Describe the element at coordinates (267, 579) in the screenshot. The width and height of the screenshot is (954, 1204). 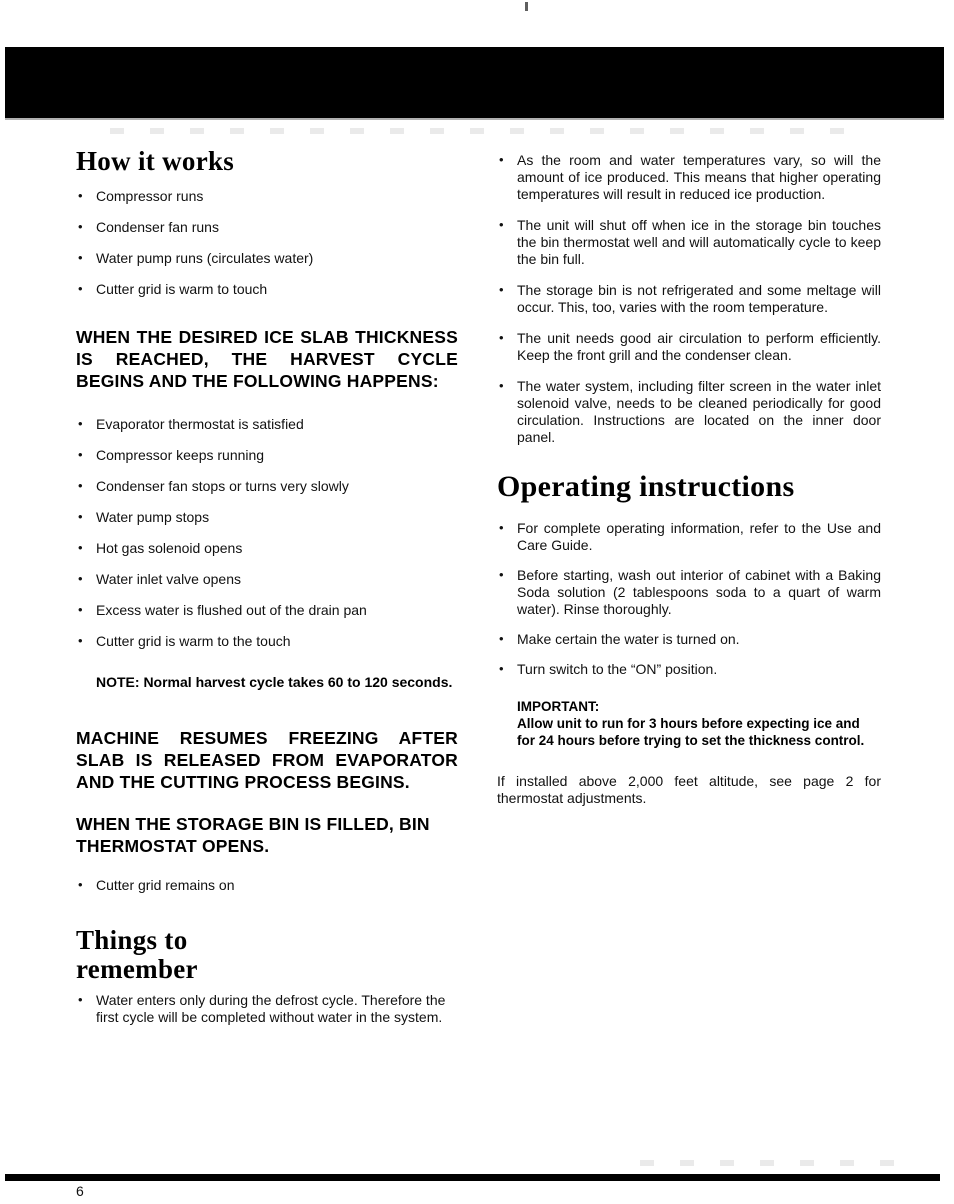
I see `list-item: Water inlet valve opens` at that location.